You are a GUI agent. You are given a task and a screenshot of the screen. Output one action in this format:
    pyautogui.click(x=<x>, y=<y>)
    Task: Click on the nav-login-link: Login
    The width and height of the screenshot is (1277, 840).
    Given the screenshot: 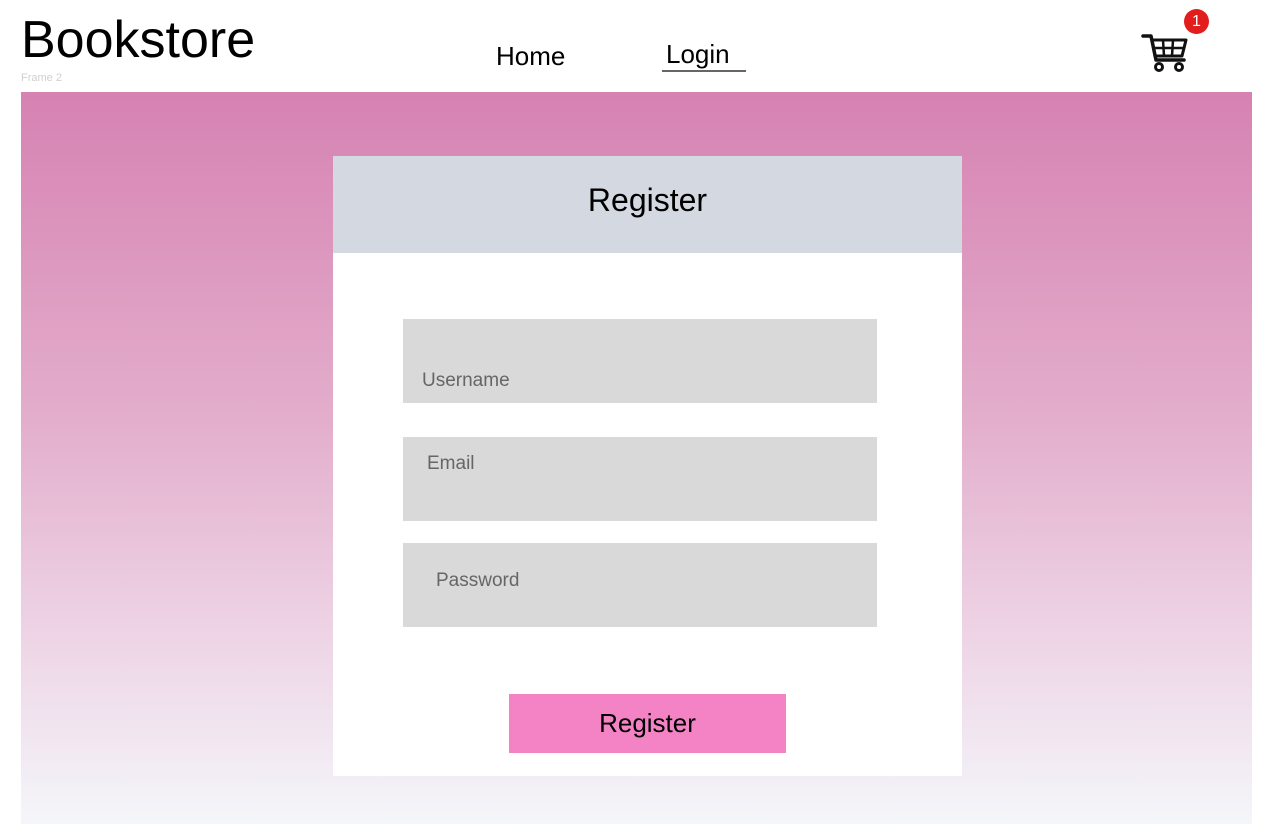 What is the action you would take?
    pyautogui.click(x=698, y=54)
    